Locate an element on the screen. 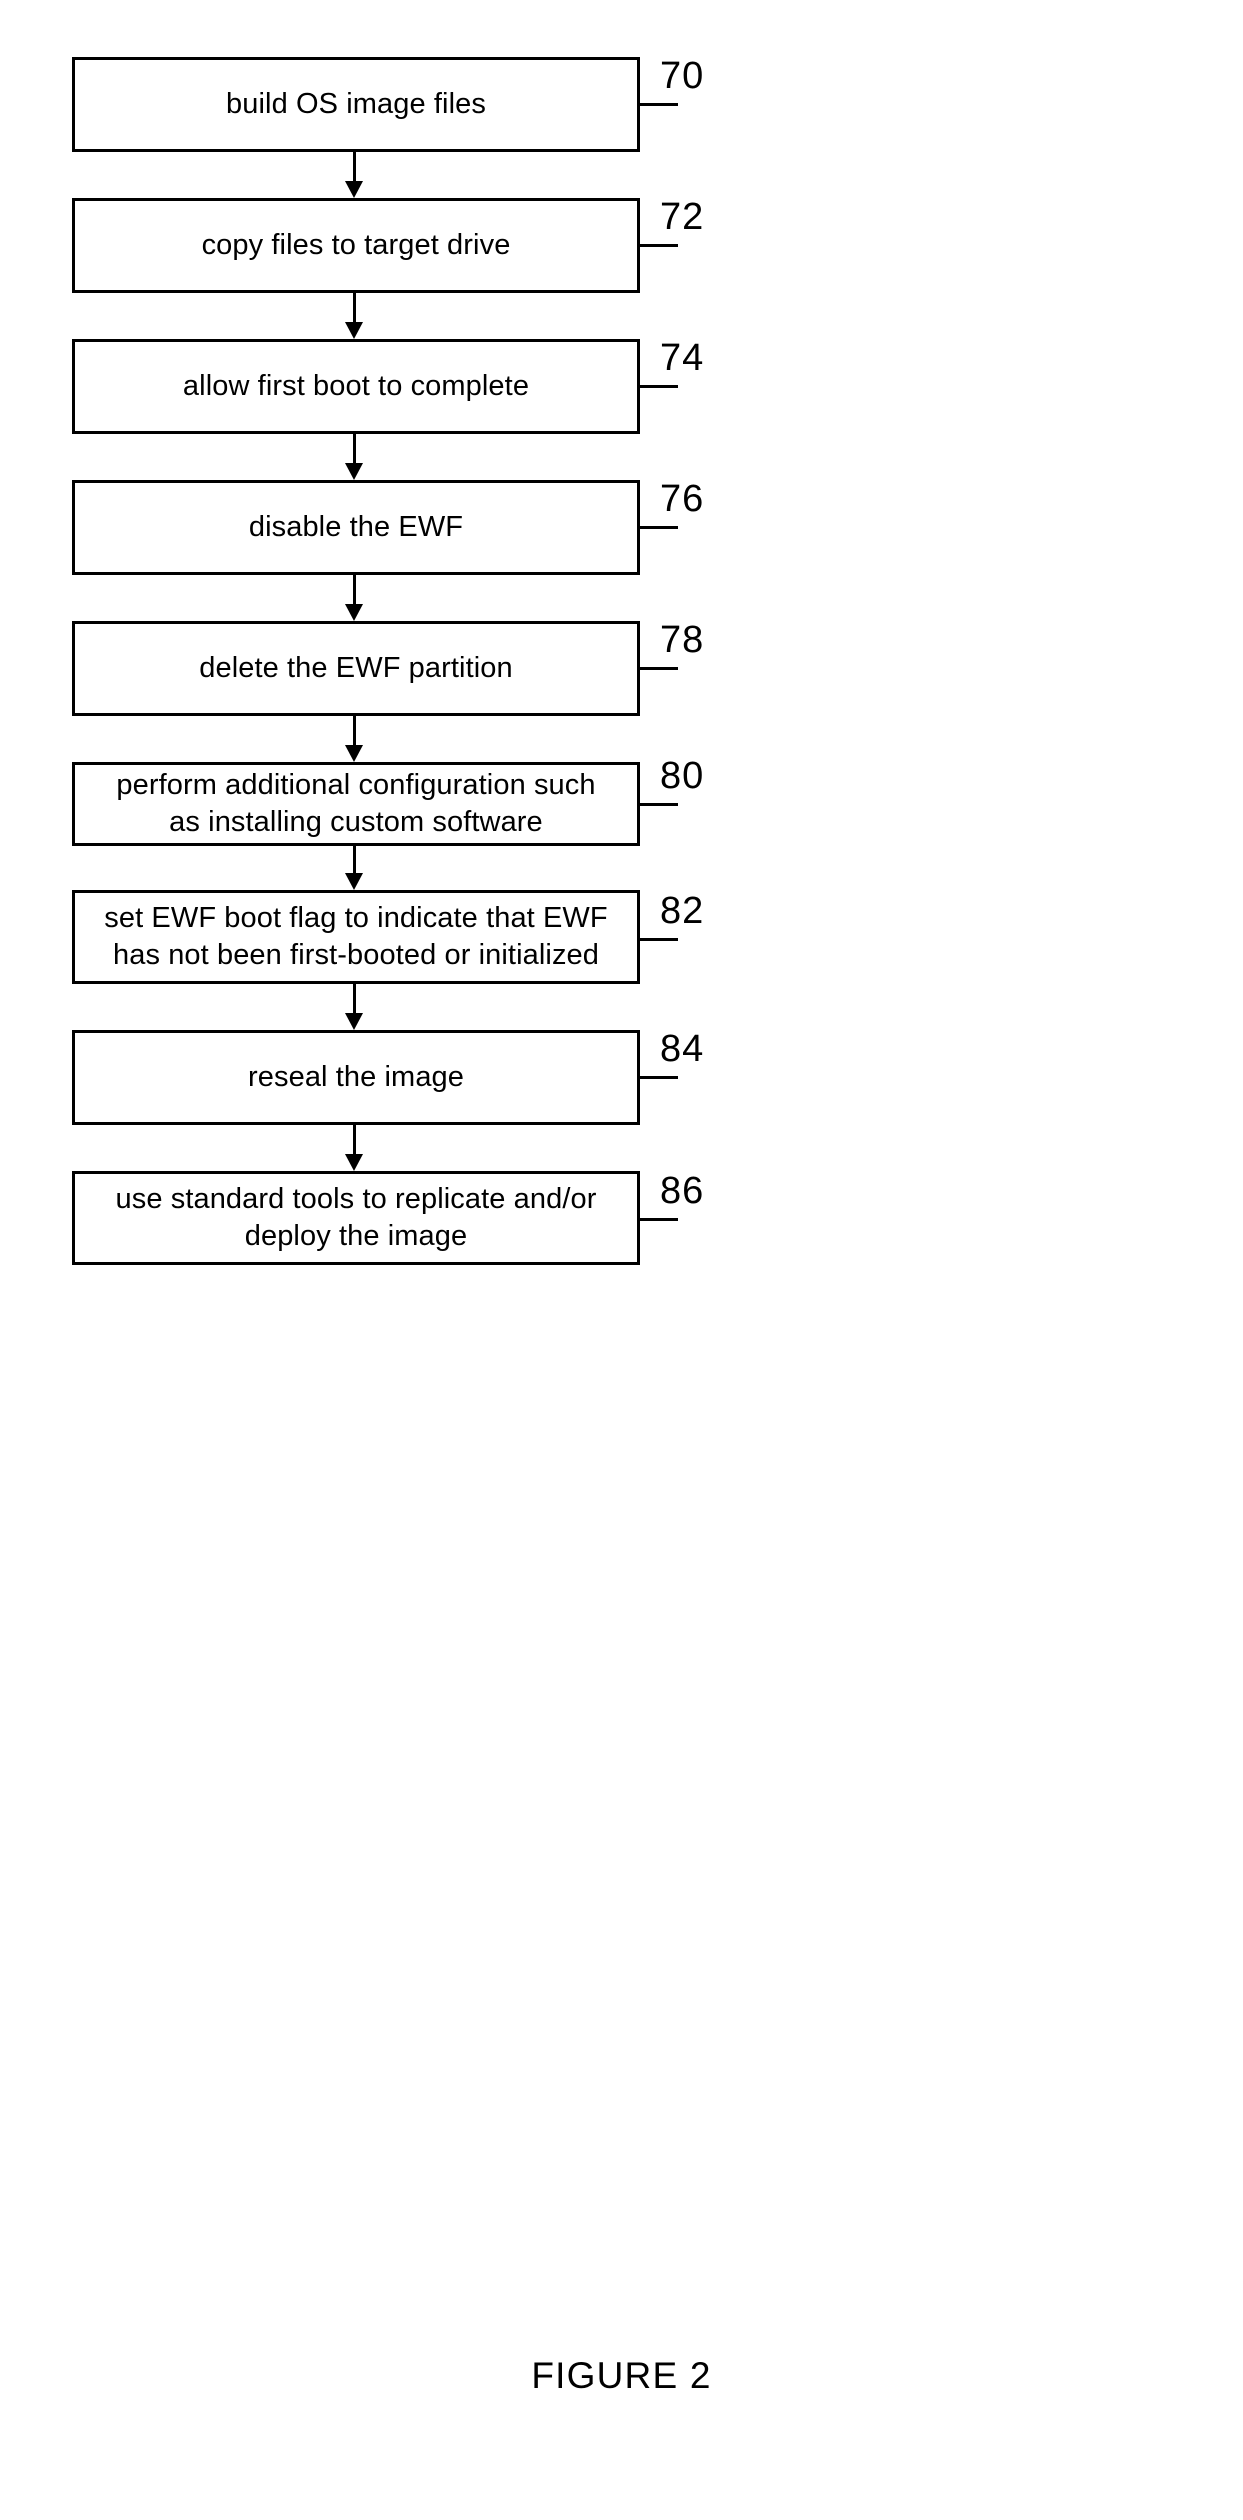 The height and width of the screenshot is (2520, 1243). flow-node-74: allow first boot to complete is located at coordinates (356, 386).